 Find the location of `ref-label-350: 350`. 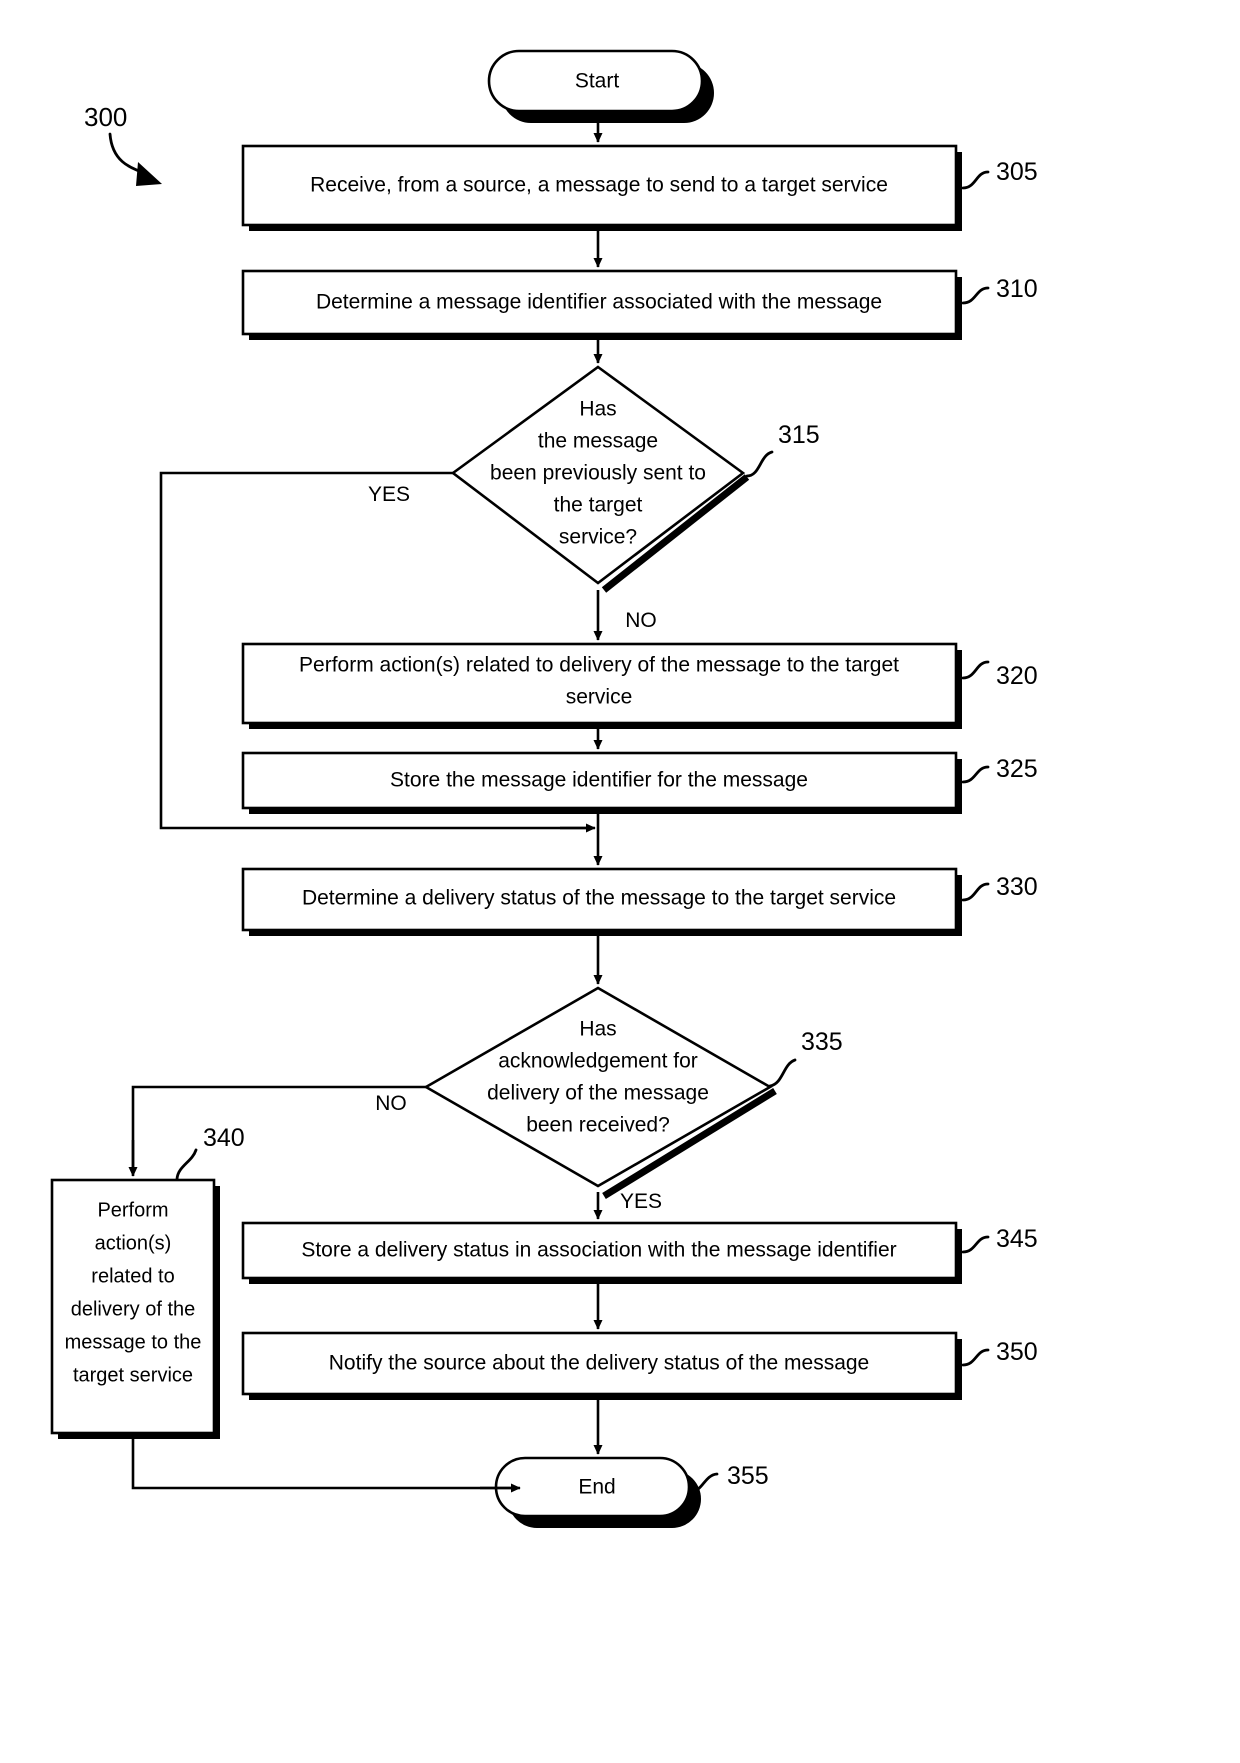

ref-label-350: 350 is located at coordinates (1017, 1352).